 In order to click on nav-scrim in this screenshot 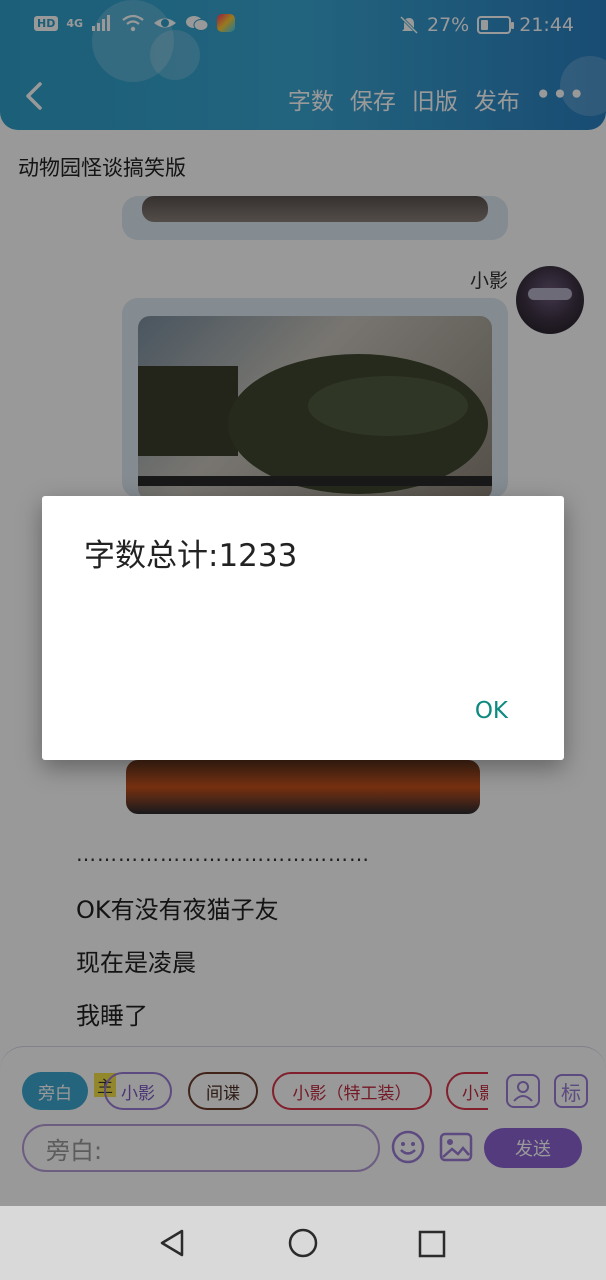, I will do `click(303, 1243)`.